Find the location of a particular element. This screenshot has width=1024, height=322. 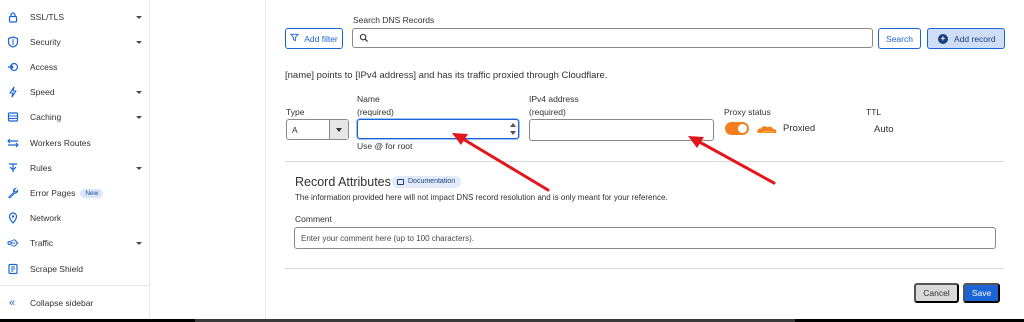

location-pin-icon is located at coordinates (13, 218).